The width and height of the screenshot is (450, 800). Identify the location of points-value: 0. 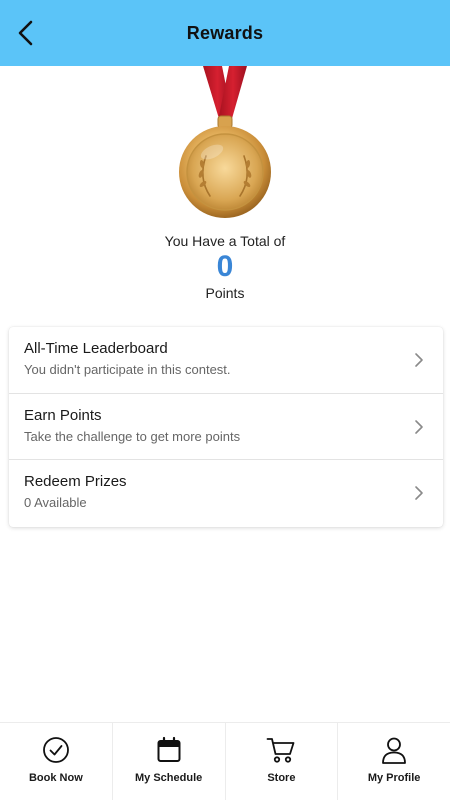
(225, 266).